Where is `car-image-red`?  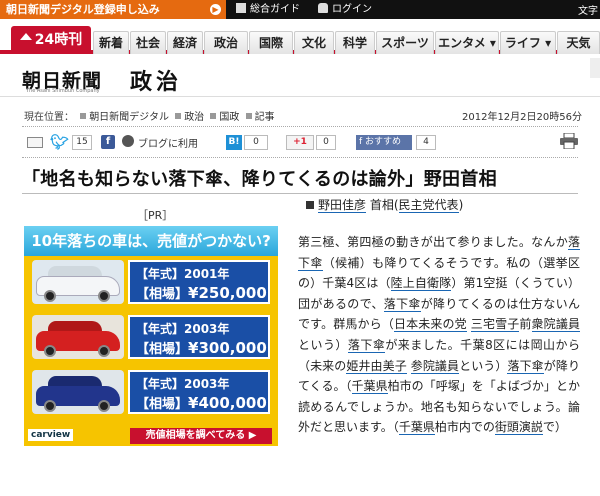
car-image-red is located at coordinates (78, 337).